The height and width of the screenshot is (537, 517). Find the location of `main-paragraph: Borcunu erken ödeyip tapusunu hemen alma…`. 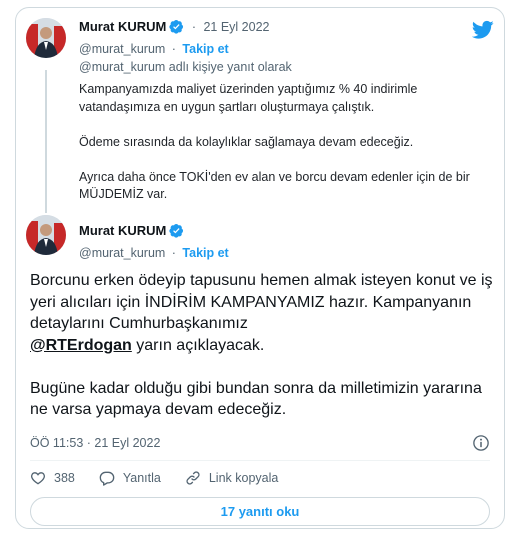

main-paragraph: Borcunu erken ödeyip tapusunu hemen alma… is located at coordinates (265, 313).